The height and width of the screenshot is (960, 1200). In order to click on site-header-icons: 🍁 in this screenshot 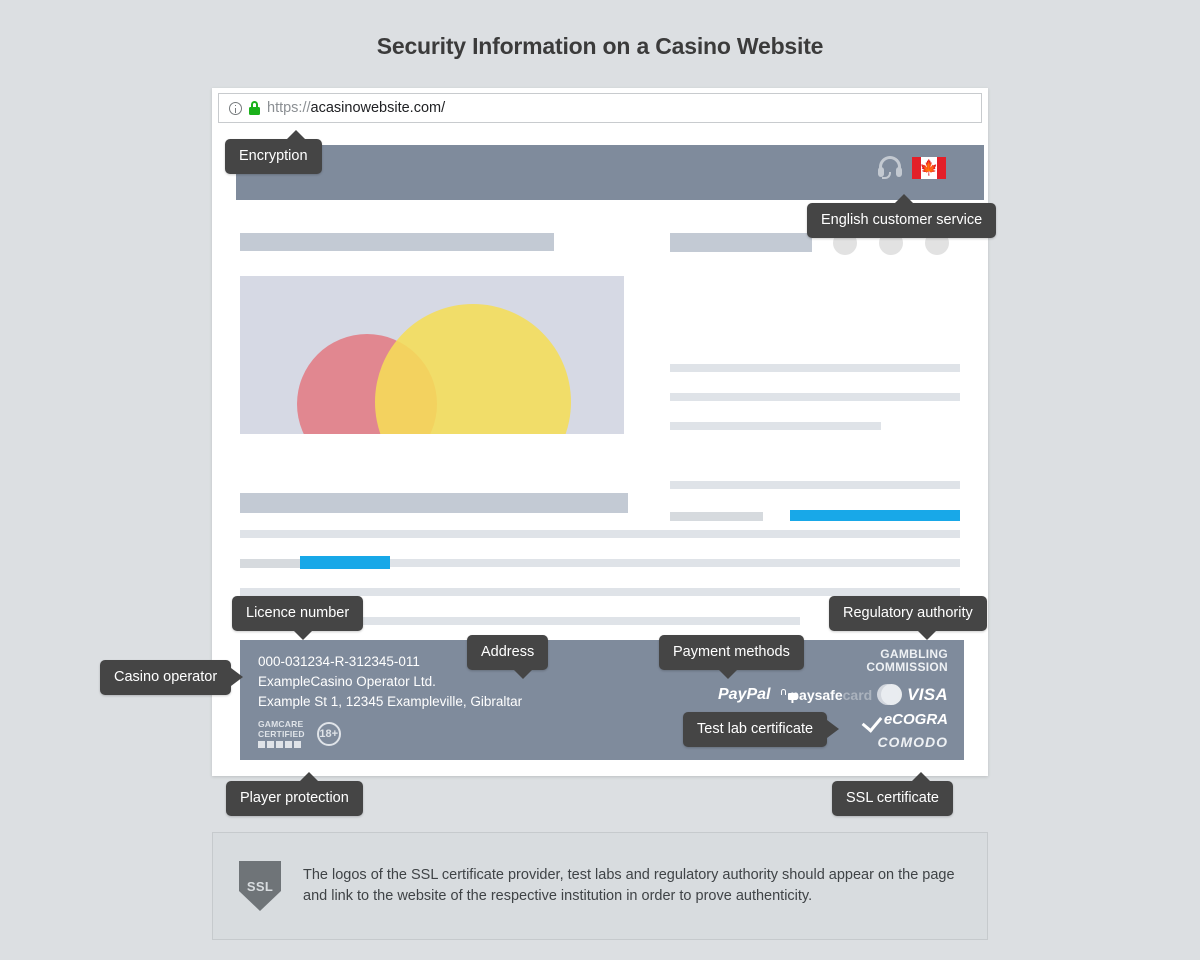, I will do `click(911, 168)`.